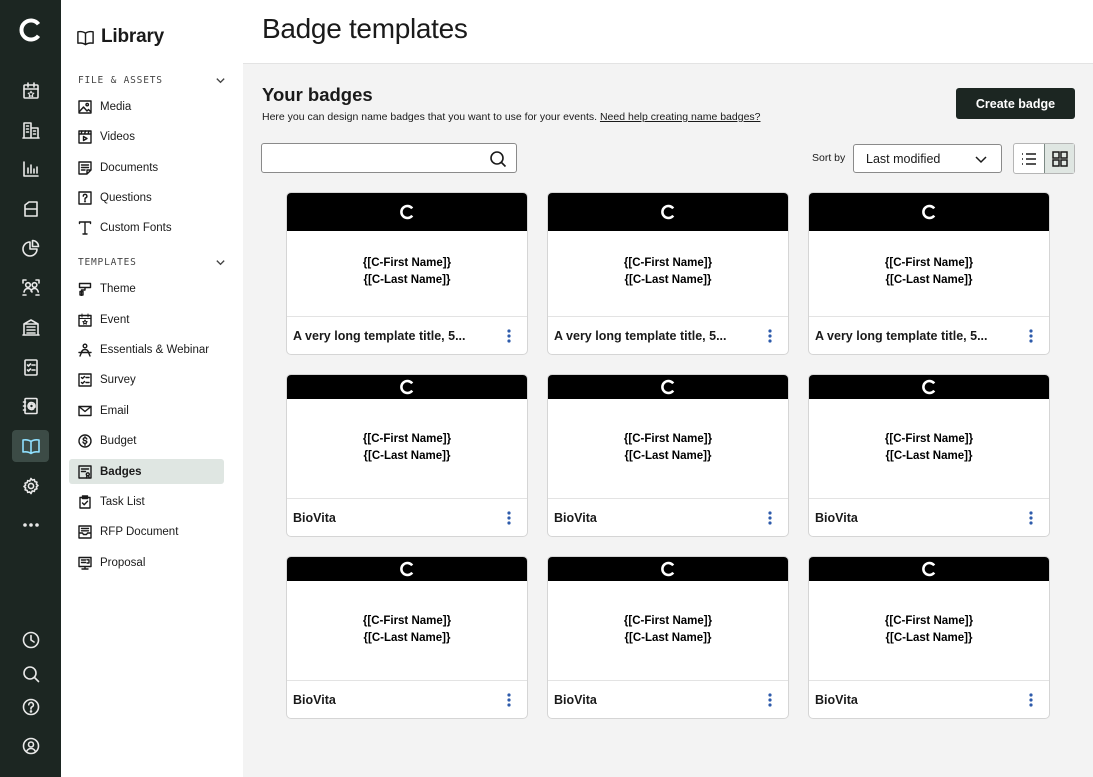 The height and width of the screenshot is (777, 1093). I want to click on more-horizontal-icon, so click(30, 525).